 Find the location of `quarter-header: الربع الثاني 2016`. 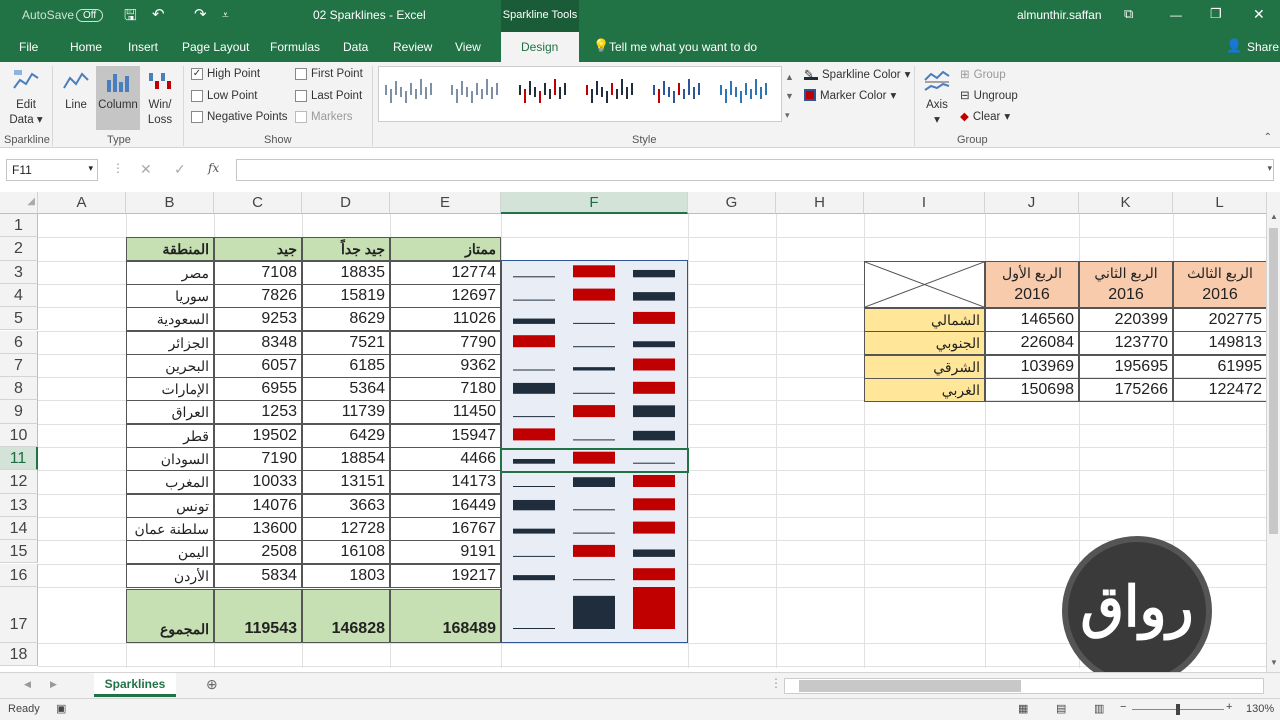

quarter-header: الربع الثاني 2016 is located at coordinates (1126, 284).